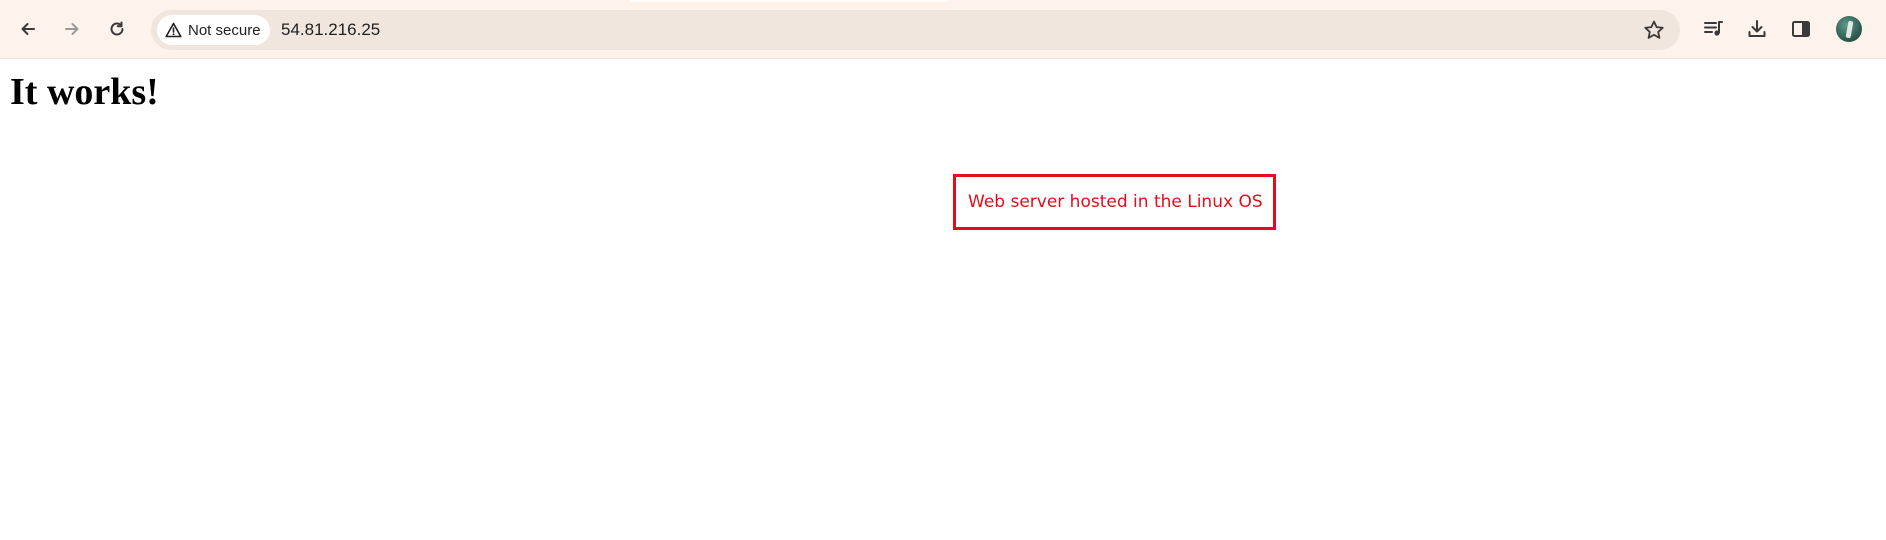 This screenshot has height=540, width=1886. I want to click on star-icon, so click(1654, 29).